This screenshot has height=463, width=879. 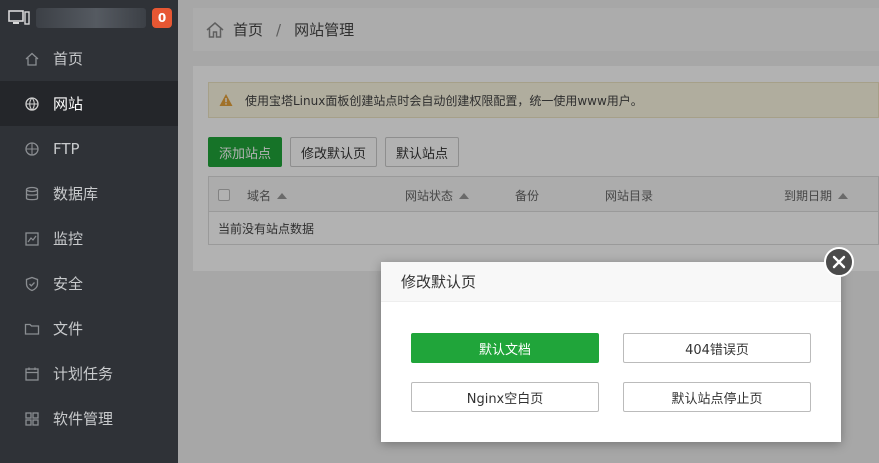 I want to click on sidebar-item-monitor: 监控, so click(x=89, y=238).